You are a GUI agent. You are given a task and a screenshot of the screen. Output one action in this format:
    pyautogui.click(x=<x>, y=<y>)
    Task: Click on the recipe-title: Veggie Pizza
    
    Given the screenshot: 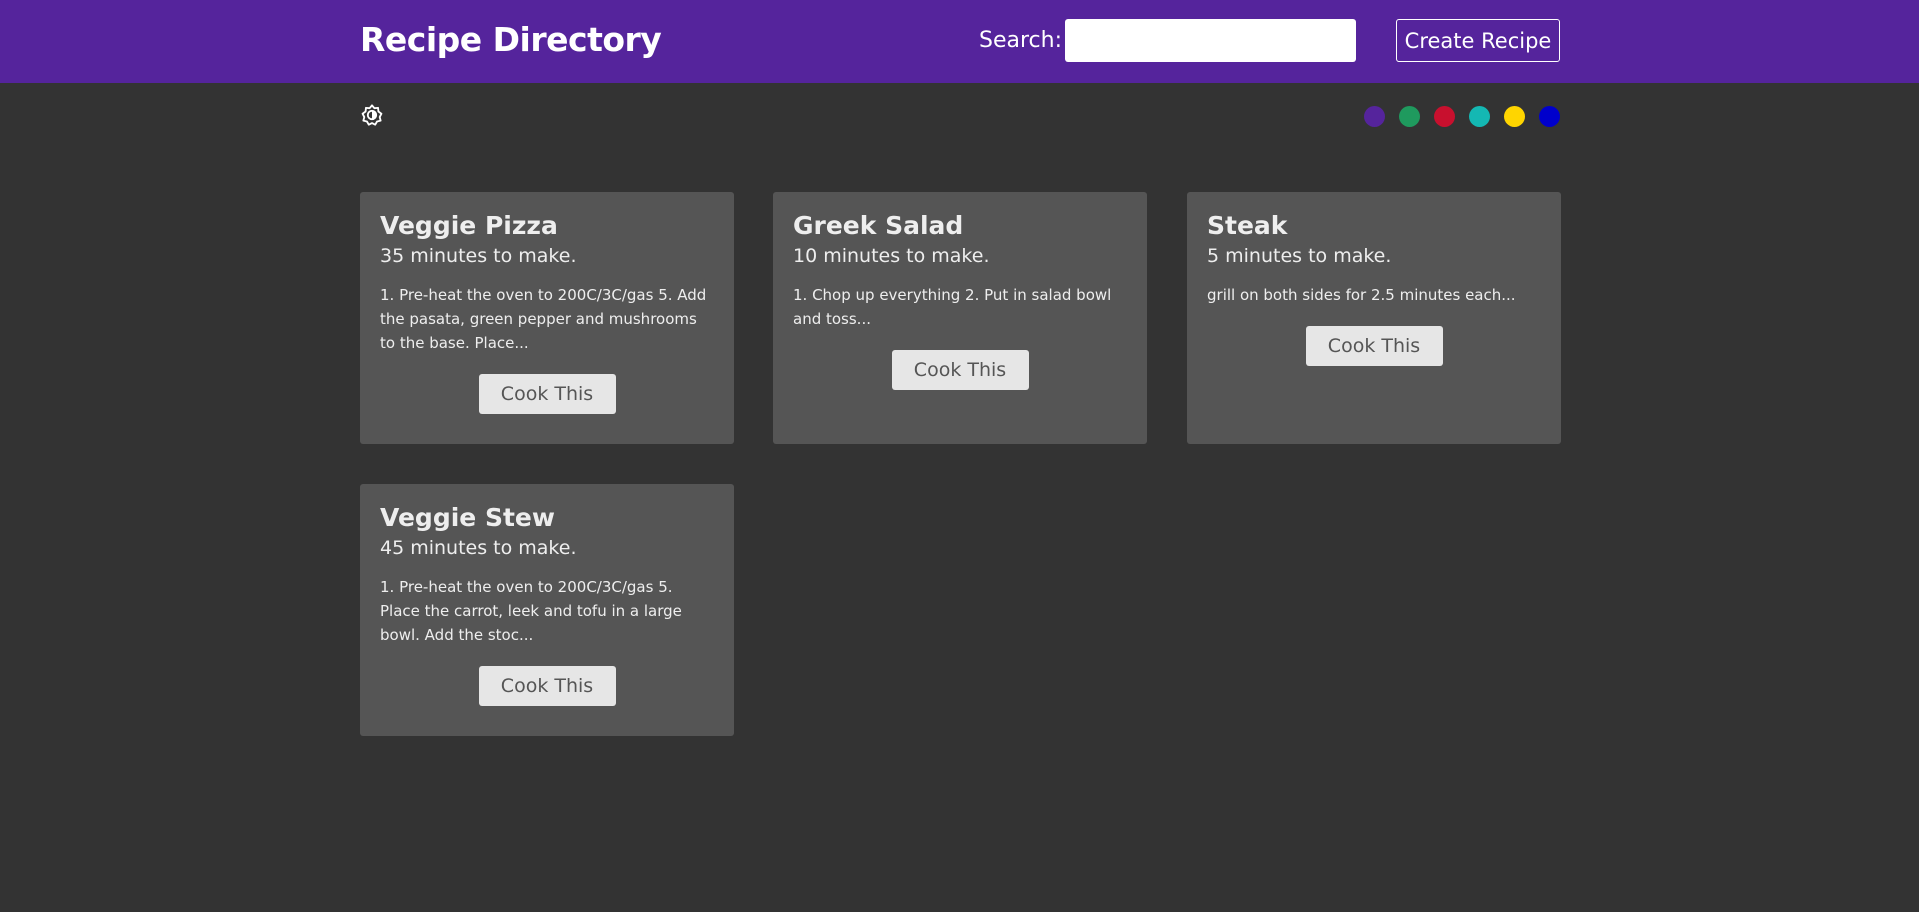 What is the action you would take?
    pyautogui.click(x=469, y=225)
    